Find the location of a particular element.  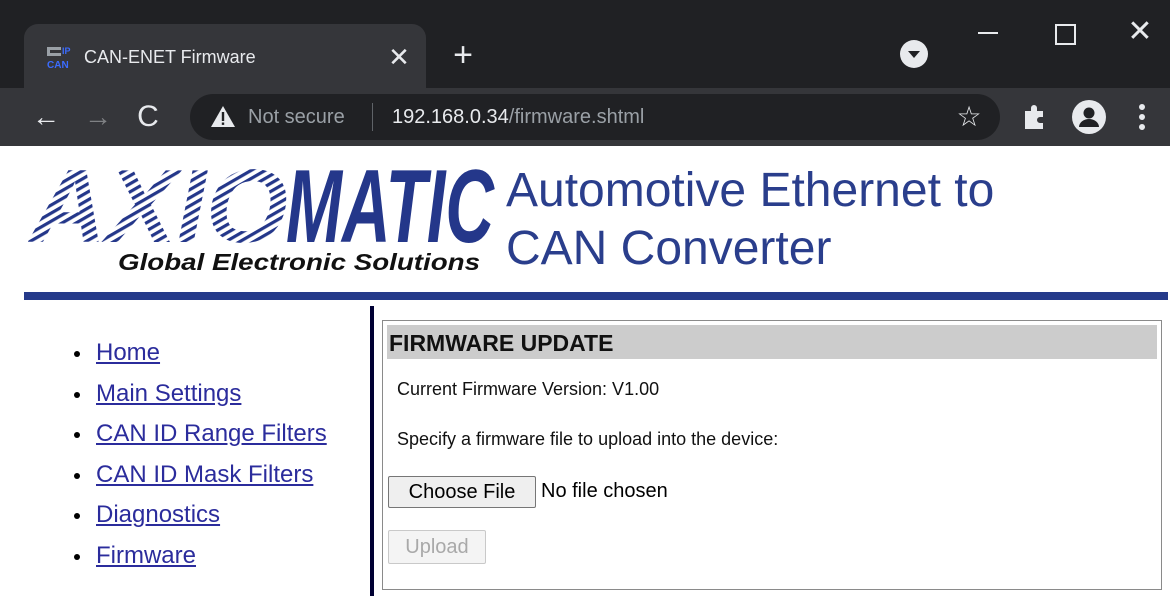

person-icon is located at coordinates (1089, 117).